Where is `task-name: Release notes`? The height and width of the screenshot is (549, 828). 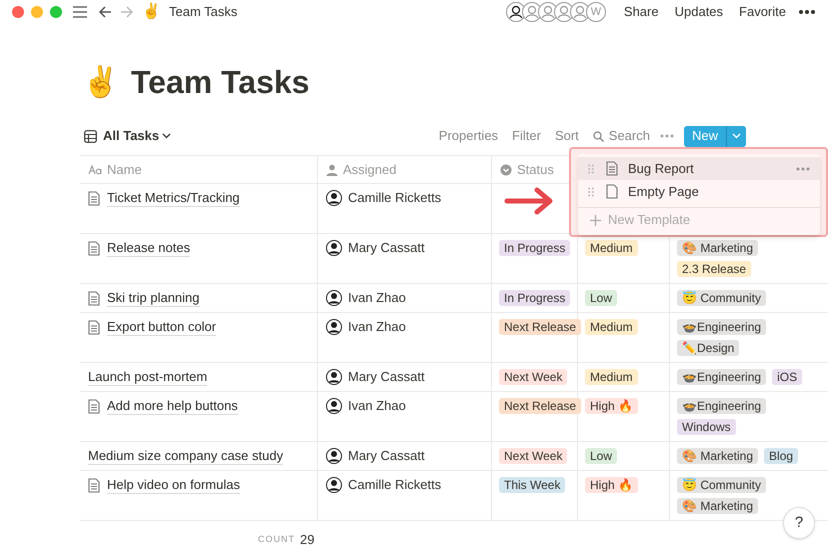 task-name: Release notes is located at coordinates (148, 248).